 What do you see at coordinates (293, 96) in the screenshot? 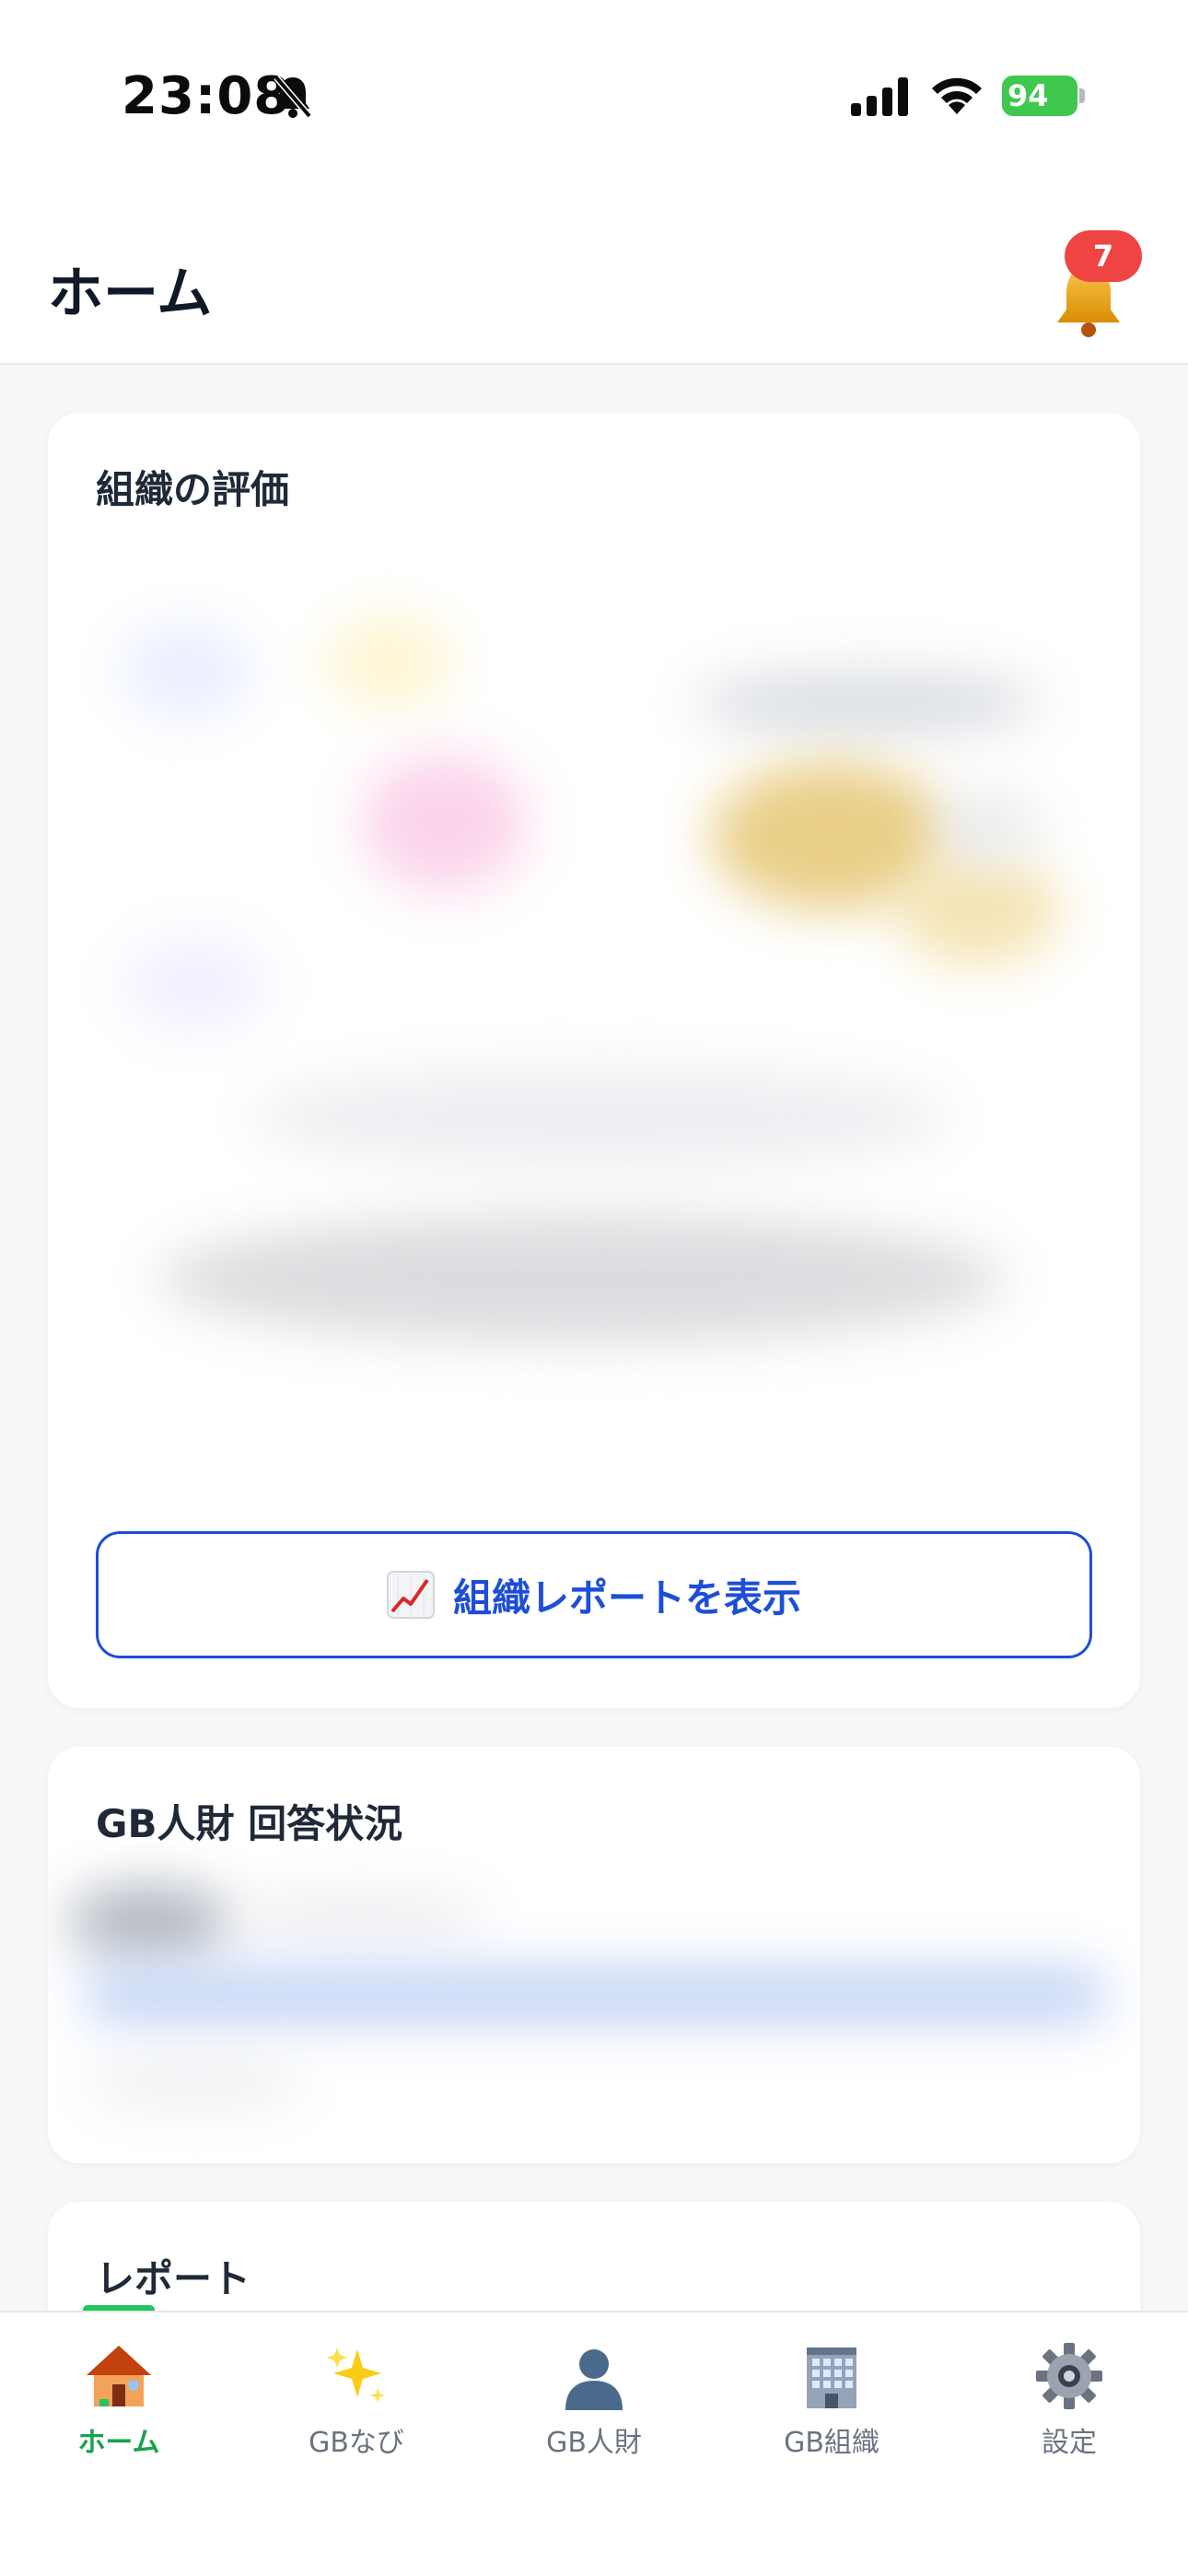
I see `bell-slash-icon` at bounding box center [293, 96].